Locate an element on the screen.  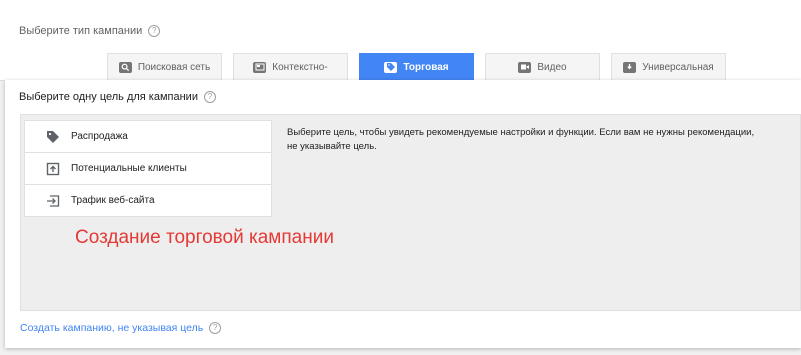
goal-label: Выберите одну цель для кампании is located at coordinates (108, 97).